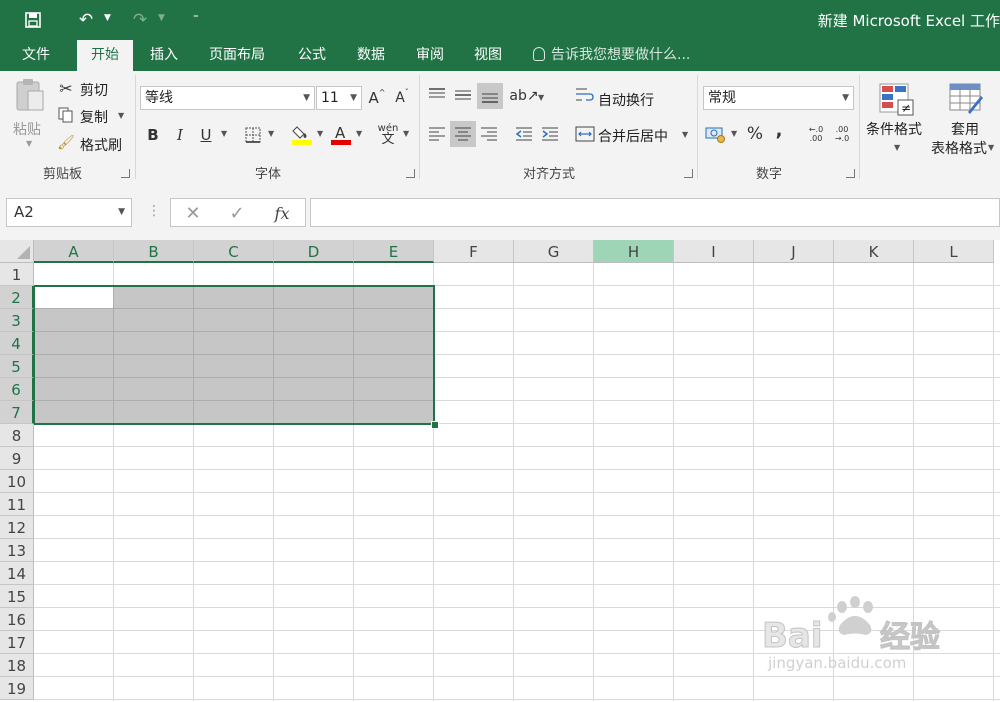  What do you see at coordinates (164, 55) in the screenshot?
I see `tab-insert: 插入` at bounding box center [164, 55].